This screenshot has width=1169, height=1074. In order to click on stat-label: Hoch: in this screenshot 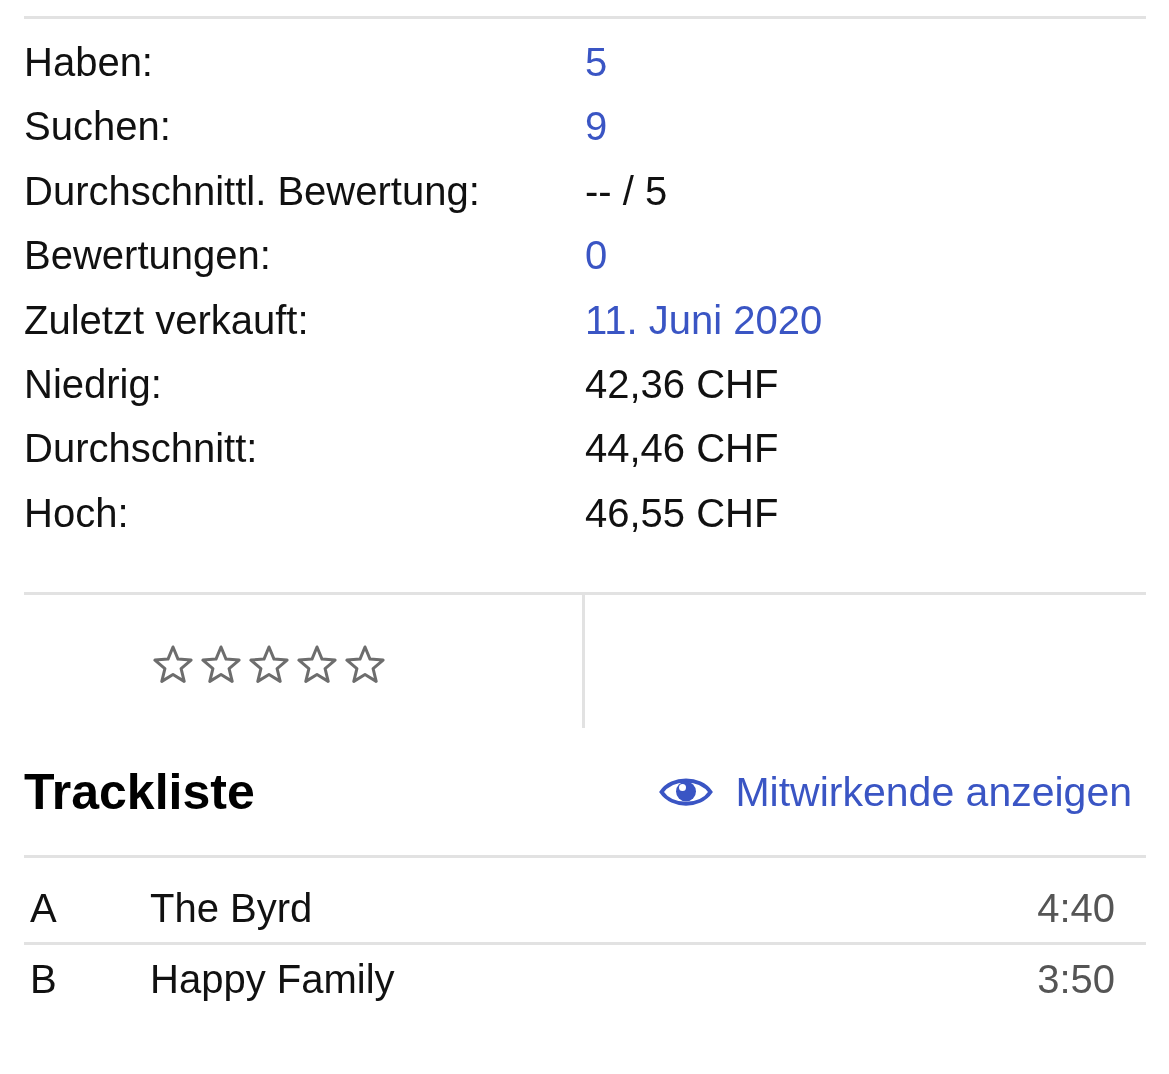, I will do `click(76, 513)`.